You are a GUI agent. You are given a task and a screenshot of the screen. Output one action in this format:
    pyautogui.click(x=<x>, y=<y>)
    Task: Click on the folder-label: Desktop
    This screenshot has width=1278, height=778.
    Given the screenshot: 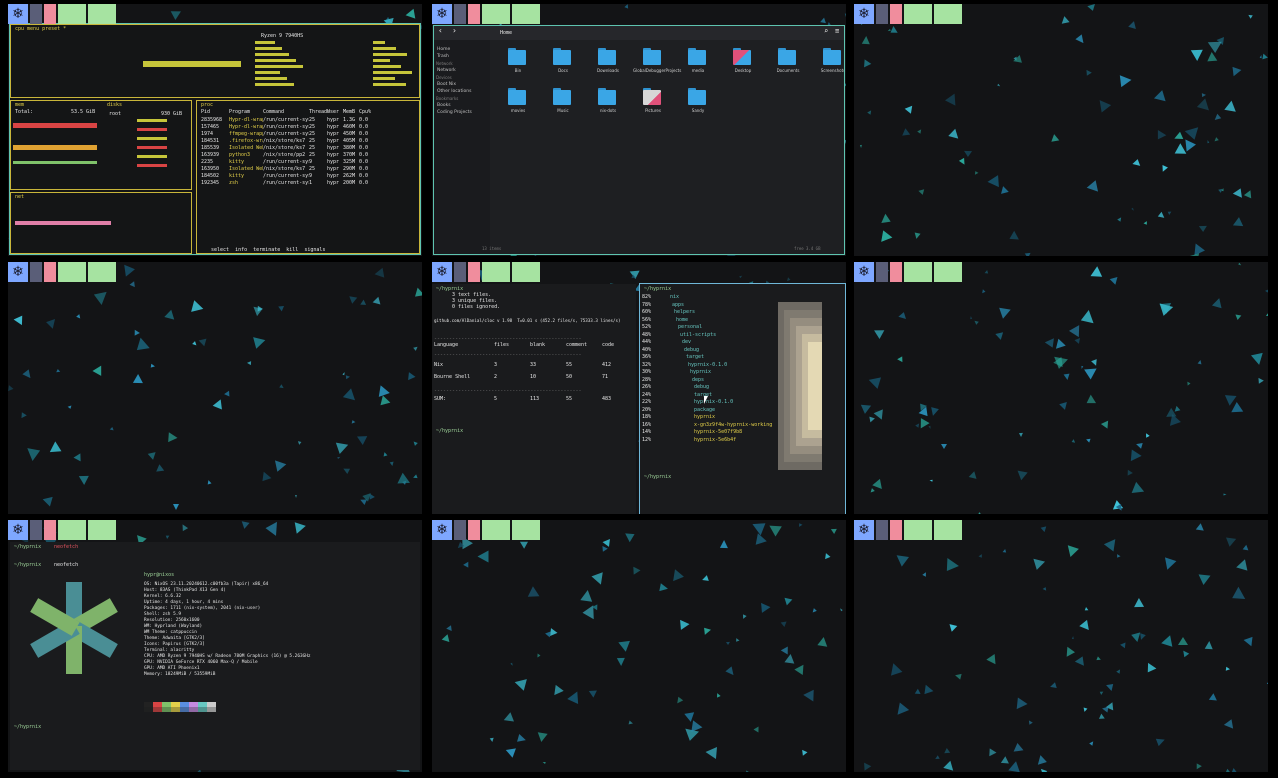 What is the action you would take?
    pyautogui.click(x=743, y=71)
    